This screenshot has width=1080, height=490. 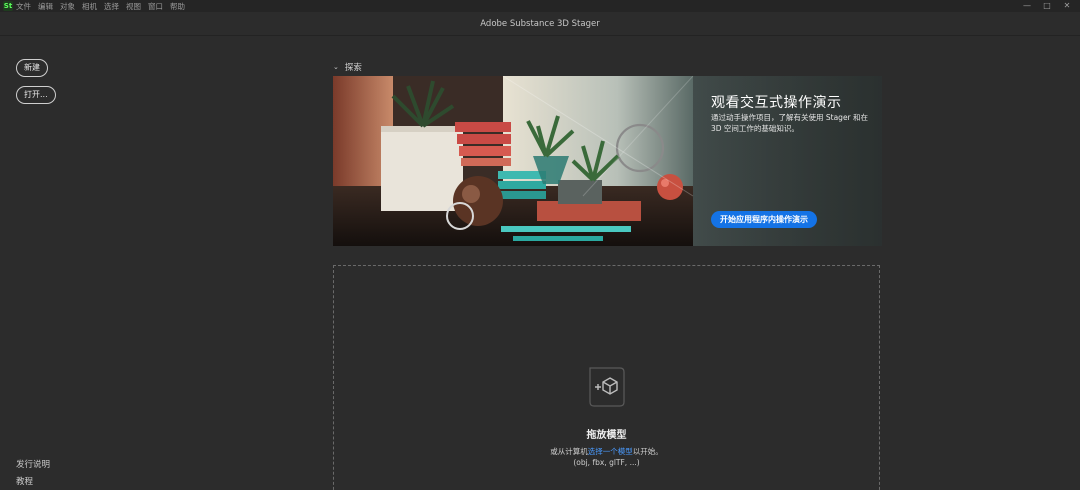 What do you see at coordinates (89, 6) in the screenshot?
I see `menu-camera: 相机` at bounding box center [89, 6].